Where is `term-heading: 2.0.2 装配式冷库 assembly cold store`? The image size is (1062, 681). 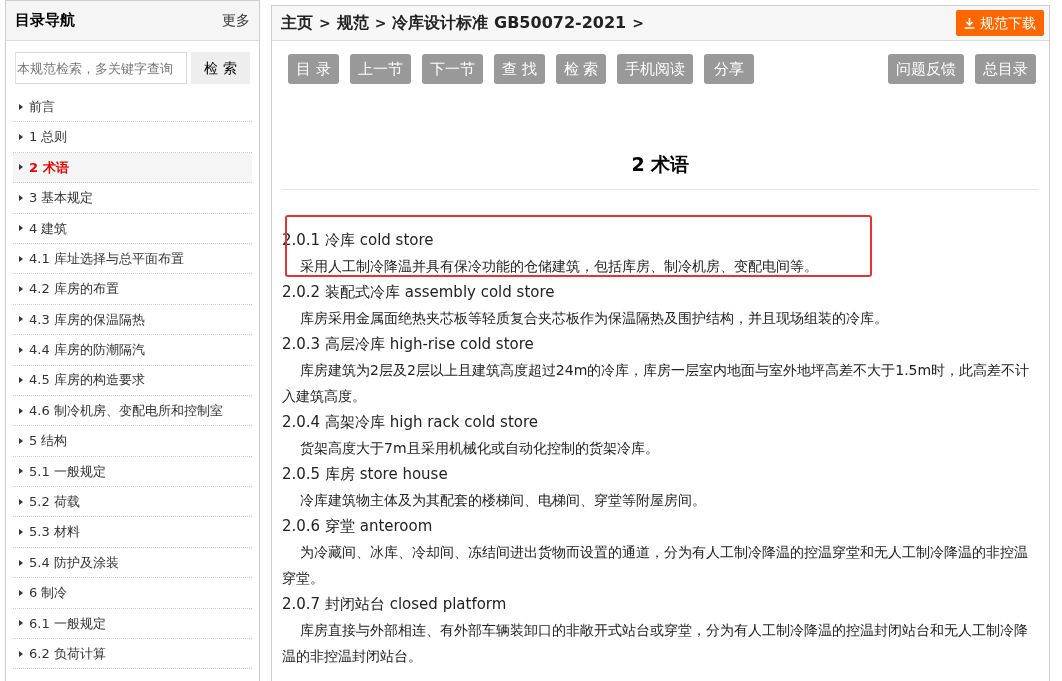 term-heading: 2.0.2 装配式冷库 assembly cold store is located at coordinates (419, 292).